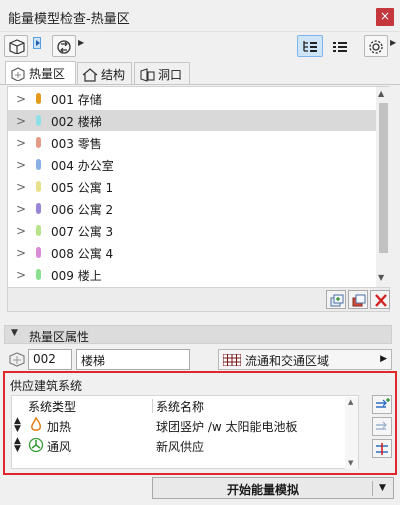  I want to click on tab-bar: 热量区 结构 洞口, so click(200, 72).